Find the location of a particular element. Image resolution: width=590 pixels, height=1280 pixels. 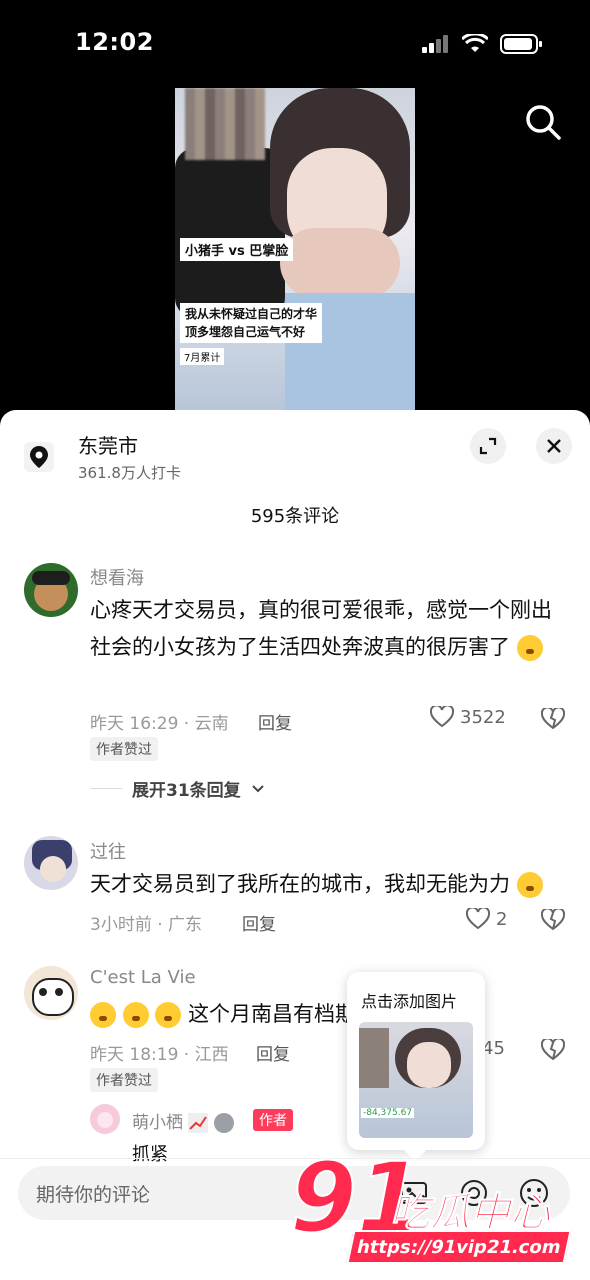

expand-replies-button: 展开31条回复 is located at coordinates (177, 788).